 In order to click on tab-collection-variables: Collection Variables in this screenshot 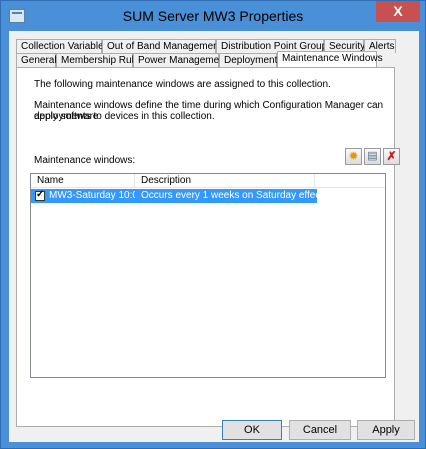, I will do `click(62, 46)`.